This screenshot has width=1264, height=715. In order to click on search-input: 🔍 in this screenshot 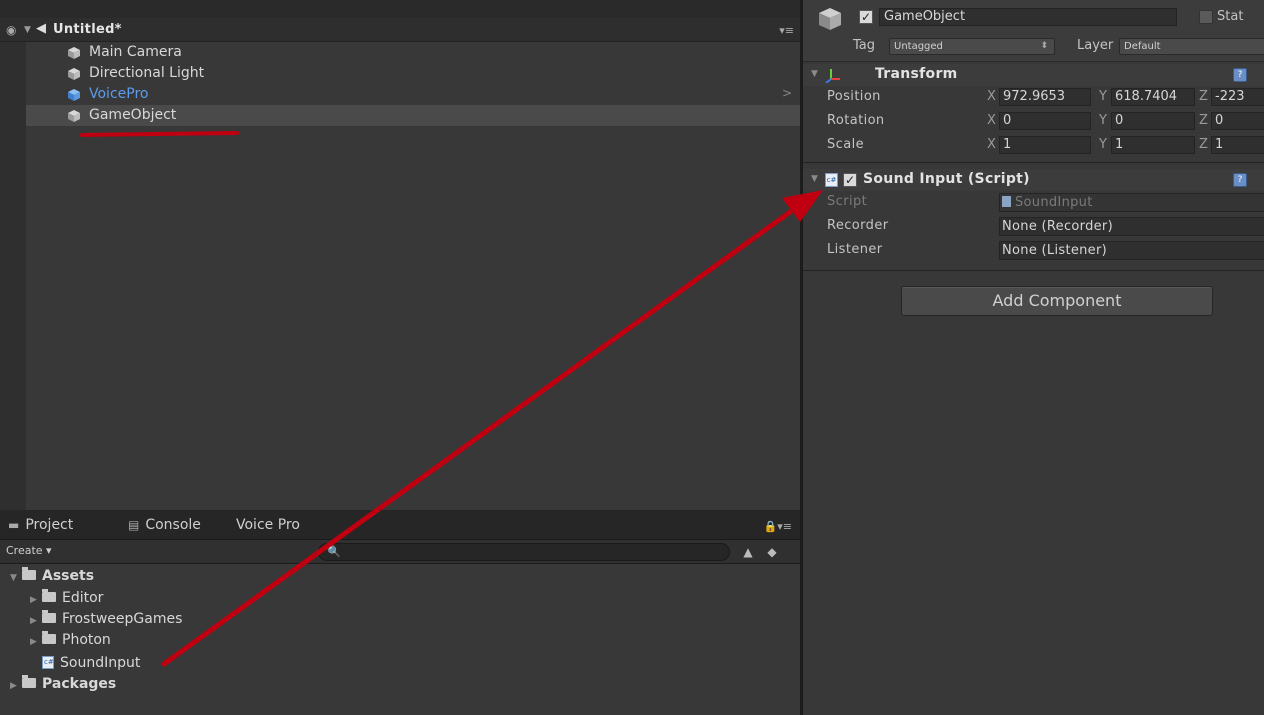, I will do `click(524, 552)`.